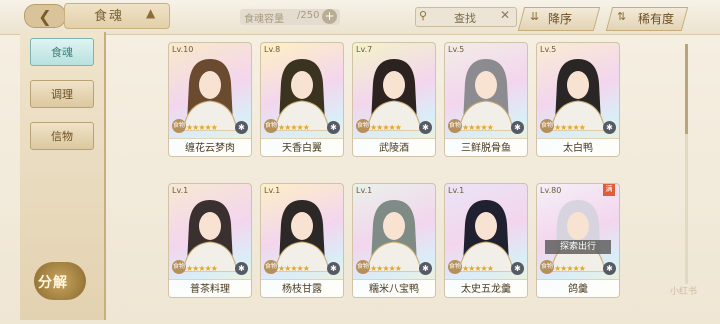  Describe the element at coordinates (210, 148) in the screenshot. I see `card-name: 缠花云梦肉` at that location.